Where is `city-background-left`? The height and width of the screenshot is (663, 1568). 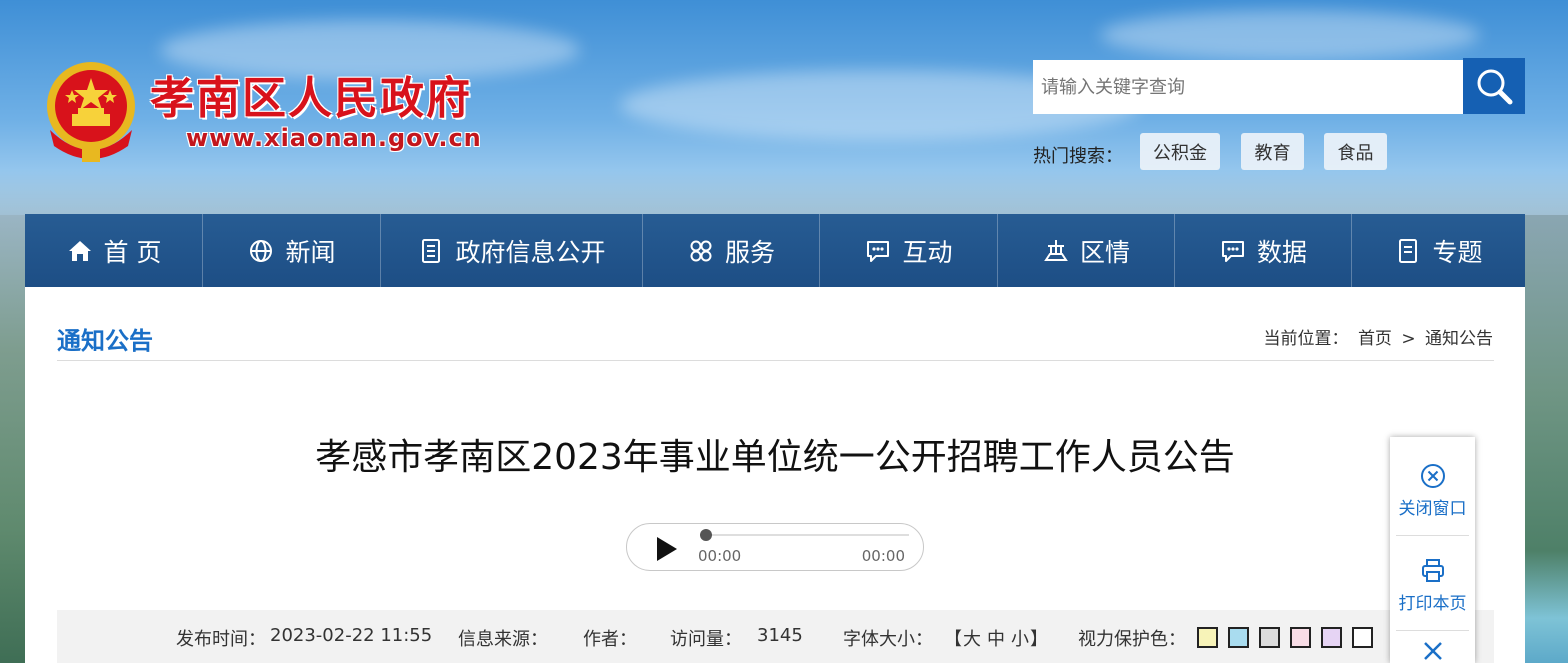 city-background-left is located at coordinates (13, 439).